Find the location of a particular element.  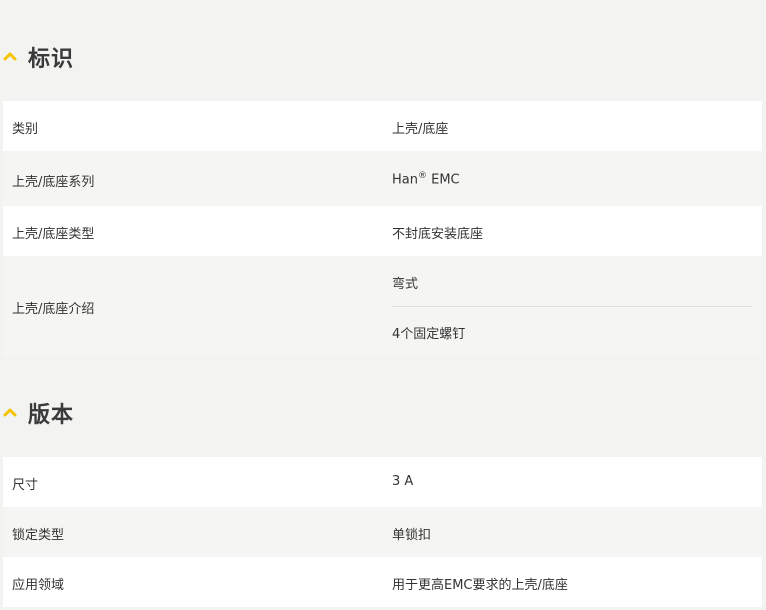

row-label: 类别 is located at coordinates (25, 129).